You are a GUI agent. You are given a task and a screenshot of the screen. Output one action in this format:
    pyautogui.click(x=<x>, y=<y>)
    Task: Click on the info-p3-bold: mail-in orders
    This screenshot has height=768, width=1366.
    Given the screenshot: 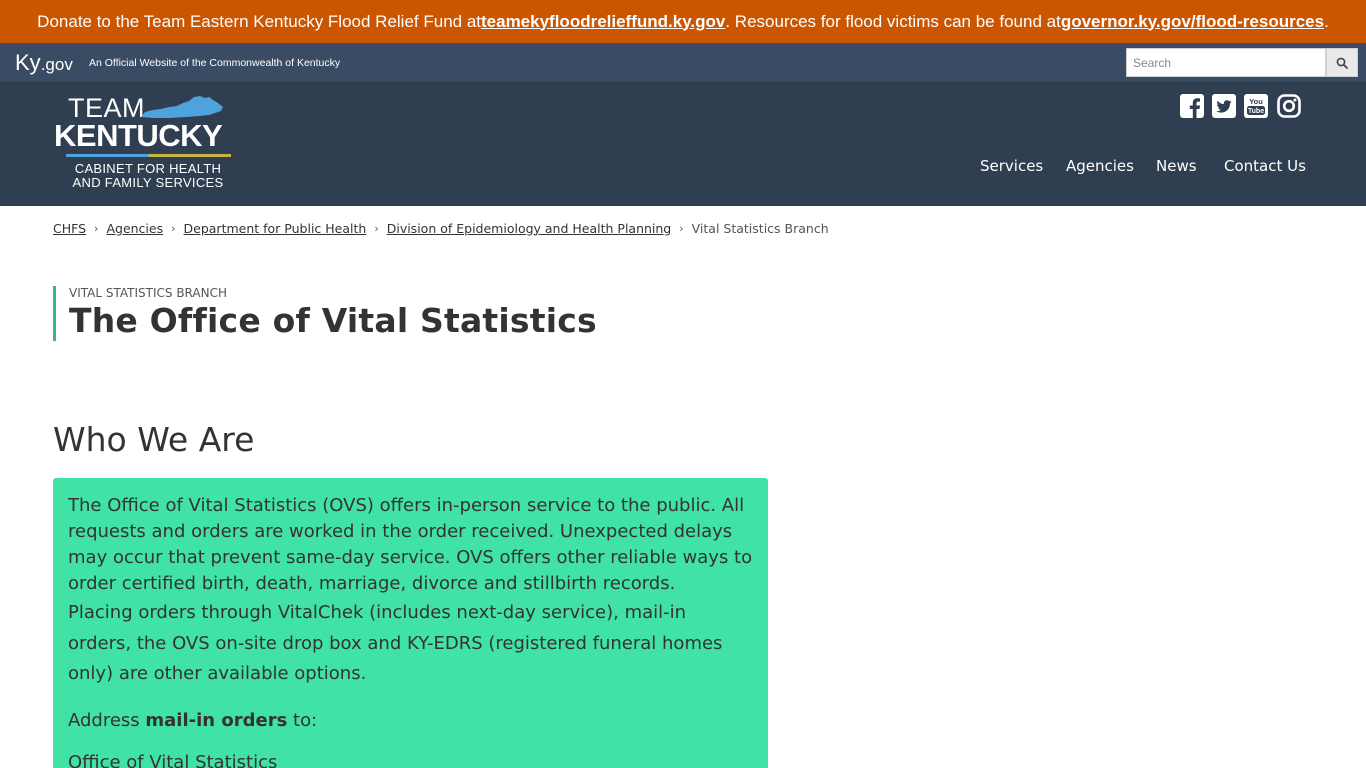 What is the action you would take?
    pyautogui.click(x=216, y=720)
    